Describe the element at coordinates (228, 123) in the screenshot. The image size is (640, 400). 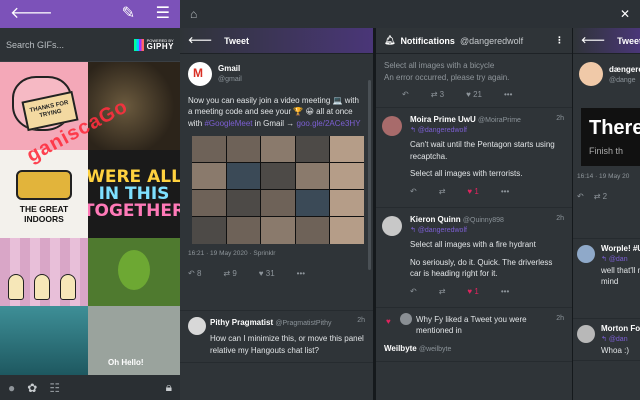
I see `hashtag-link: #GoogleMeet` at that location.